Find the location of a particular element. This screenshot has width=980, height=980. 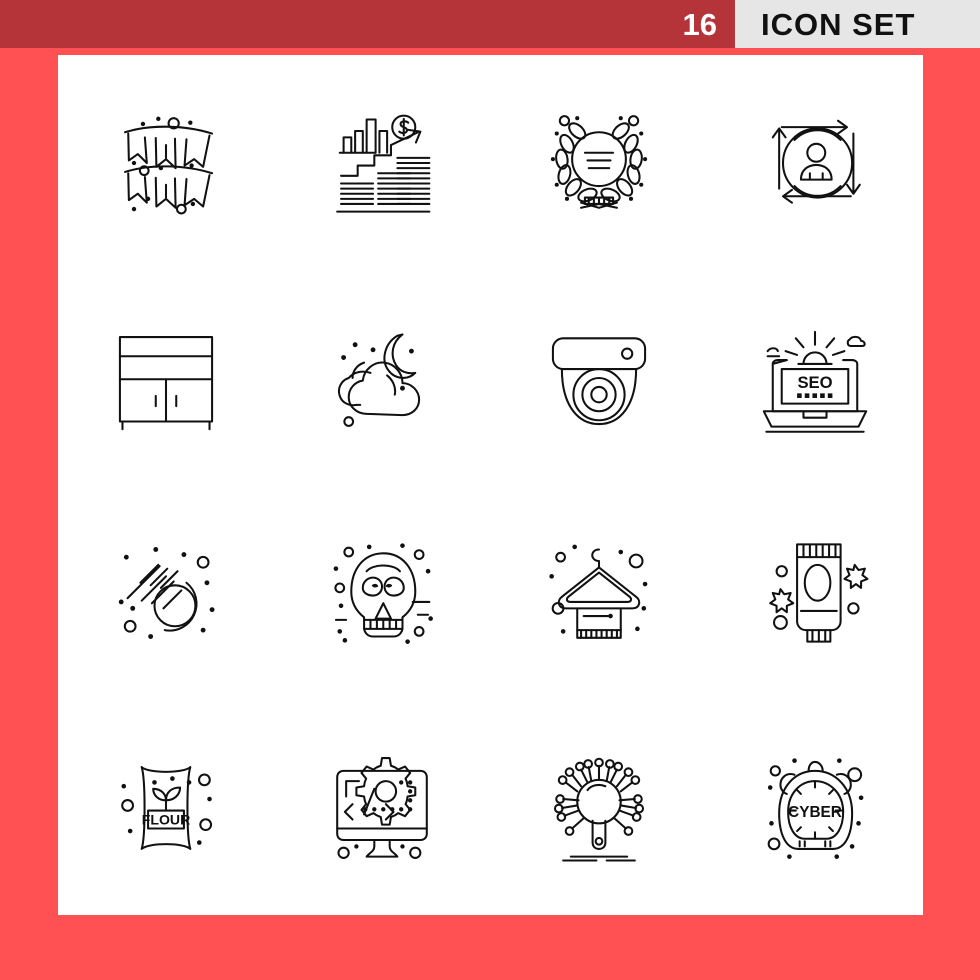

cloudy-night-moon-icon is located at coordinates (379, 379).